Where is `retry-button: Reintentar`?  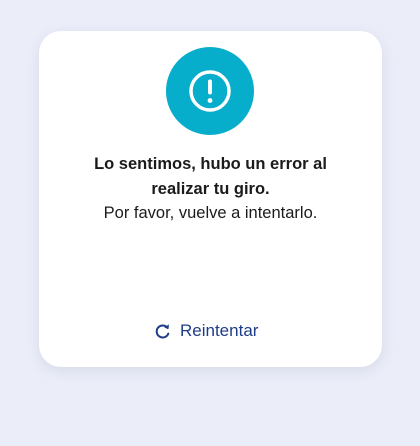
retry-button: Reintentar is located at coordinates (206, 331).